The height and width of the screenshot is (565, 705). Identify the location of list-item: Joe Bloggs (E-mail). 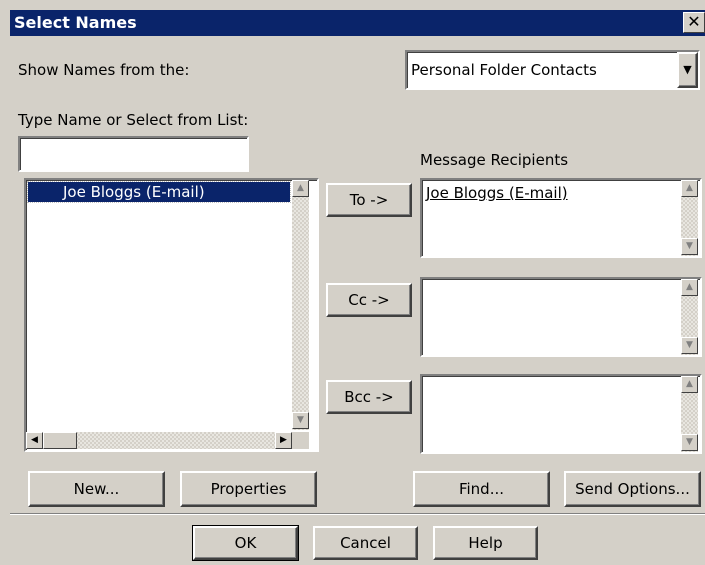
(159, 192).